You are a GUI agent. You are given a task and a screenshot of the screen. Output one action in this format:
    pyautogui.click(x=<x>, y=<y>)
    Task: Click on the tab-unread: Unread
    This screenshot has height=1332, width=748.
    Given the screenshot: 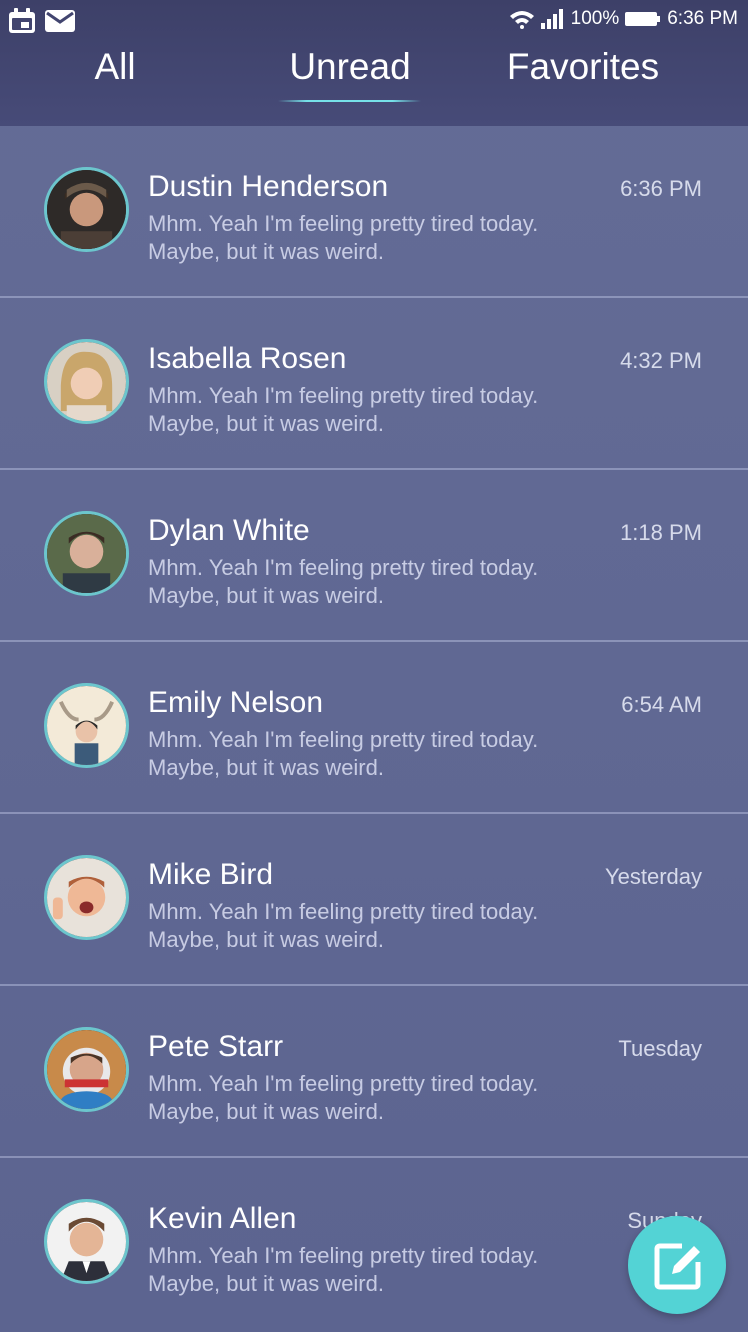 What is the action you would take?
    pyautogui.click(x=350, y=67)
    